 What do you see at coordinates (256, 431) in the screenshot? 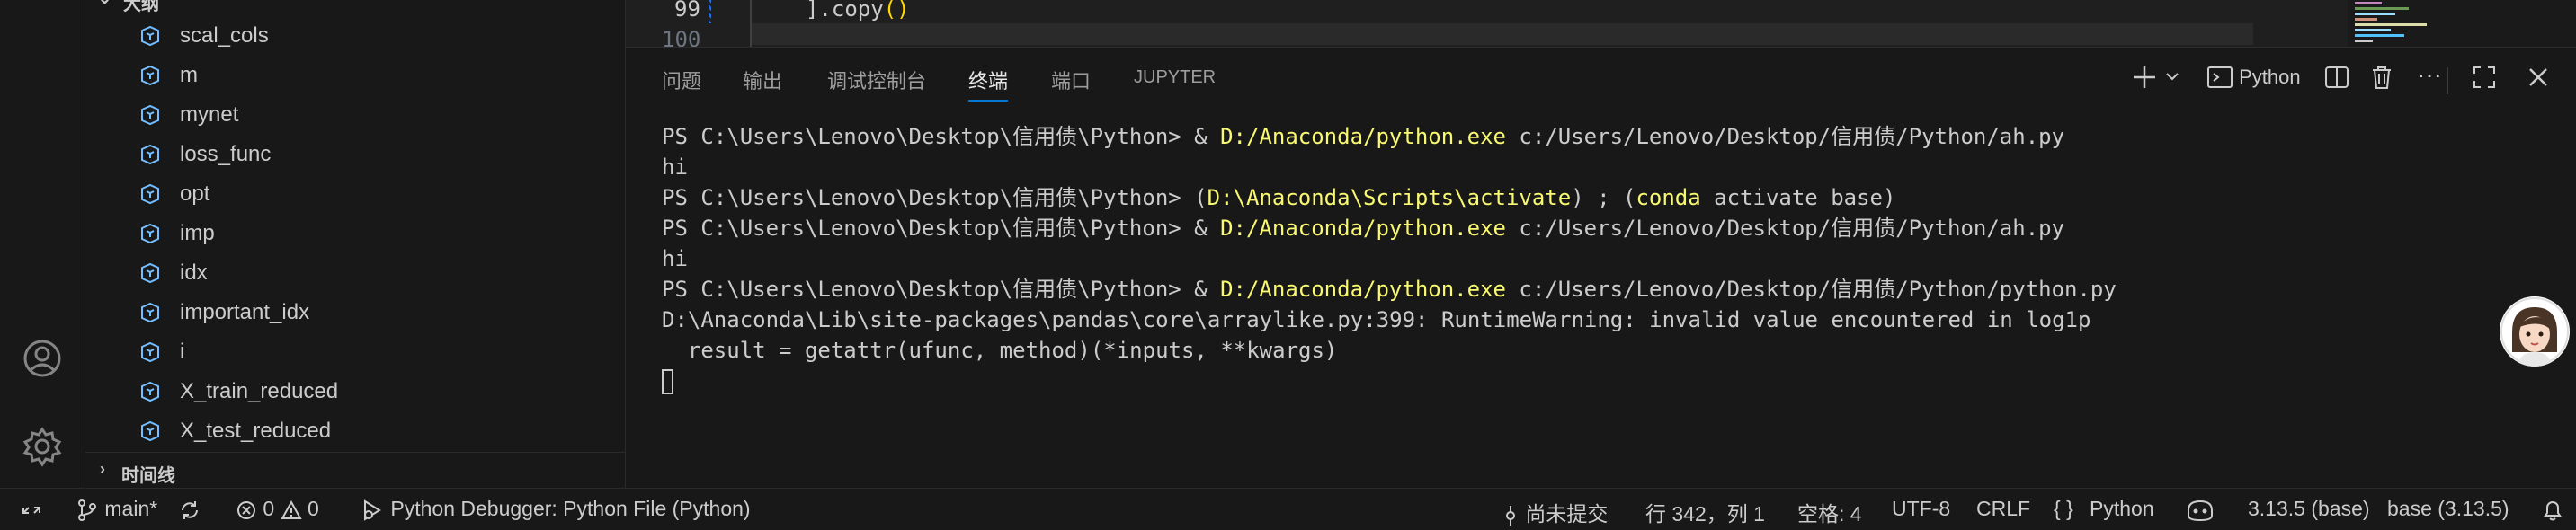
I see `outline-item-label: X_test_reduced` at bounding box center [256, 431].